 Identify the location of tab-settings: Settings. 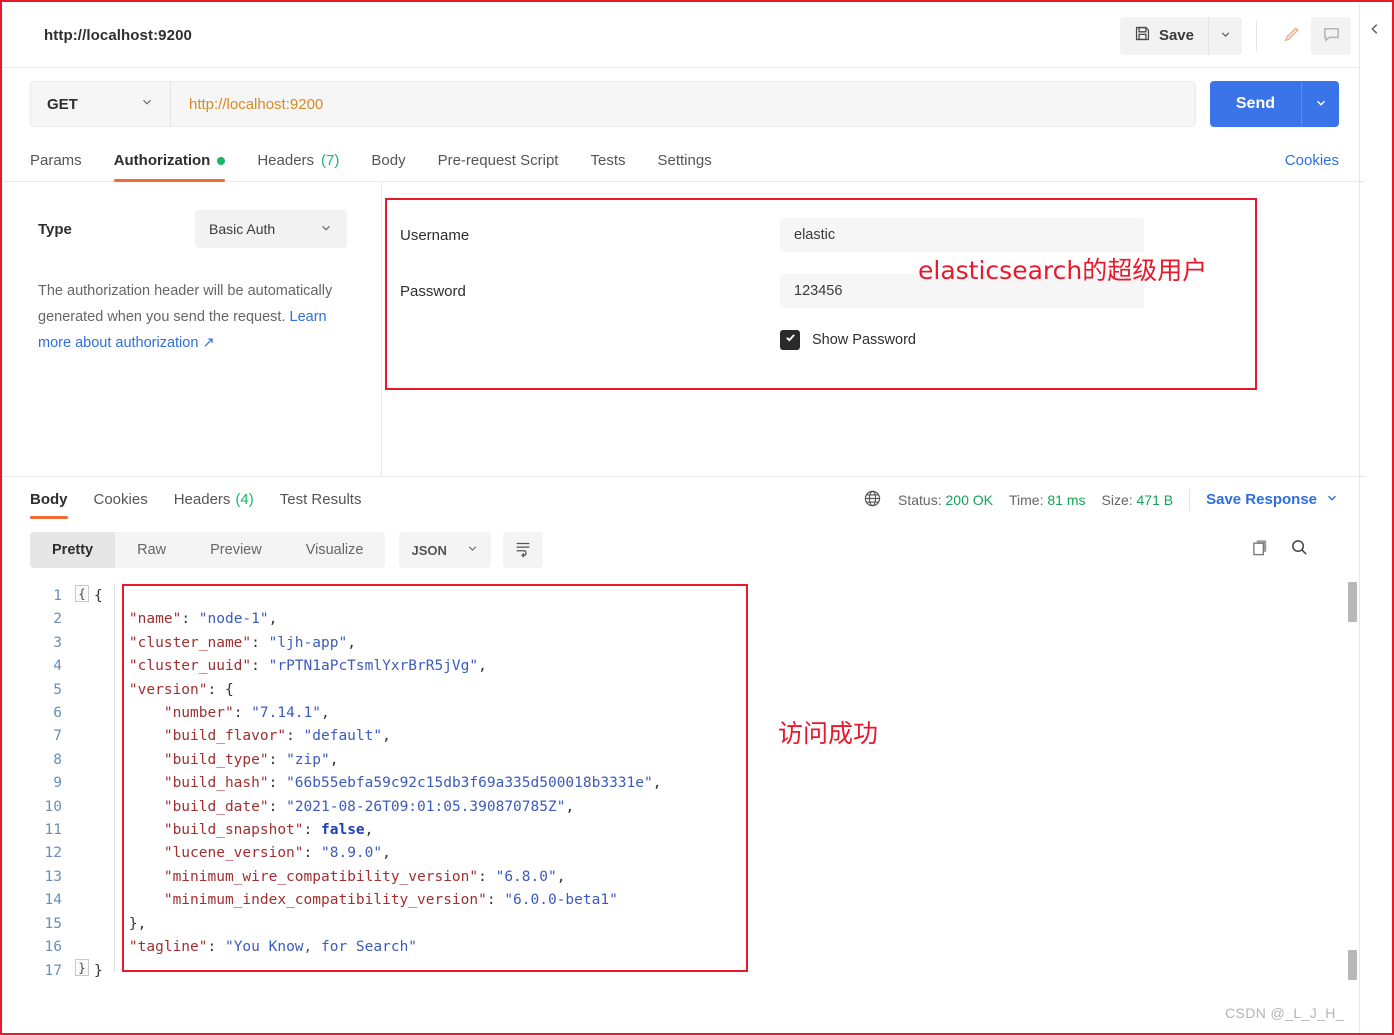
(685, 161).